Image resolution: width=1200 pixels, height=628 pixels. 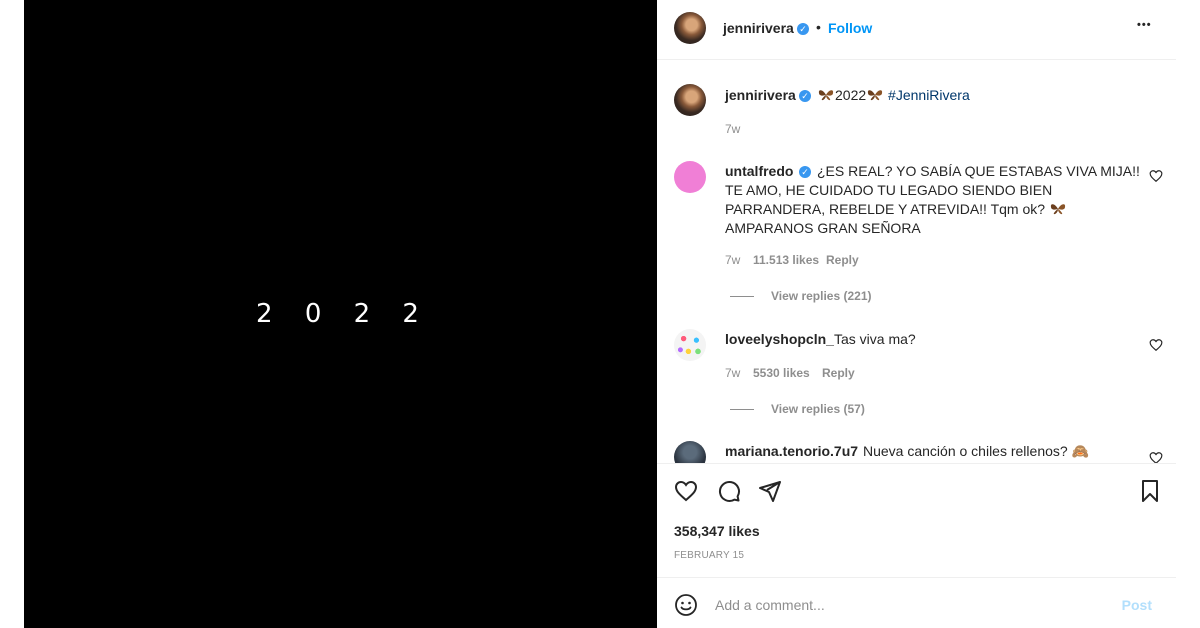 I want to click on more-options-icon: •••, so click(x=1144, y=25).